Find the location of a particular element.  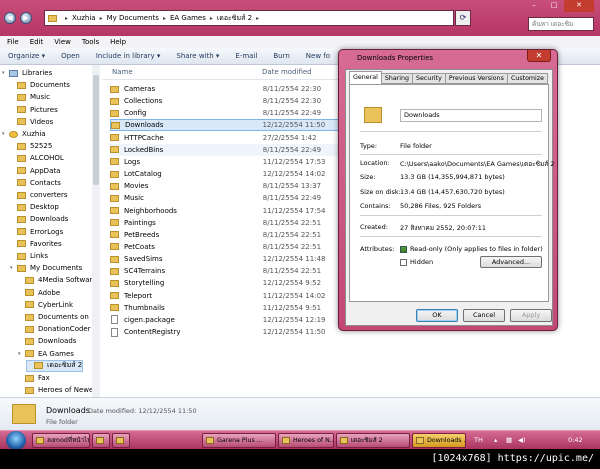

tab-security: Security is located at coordinates (429, 78).